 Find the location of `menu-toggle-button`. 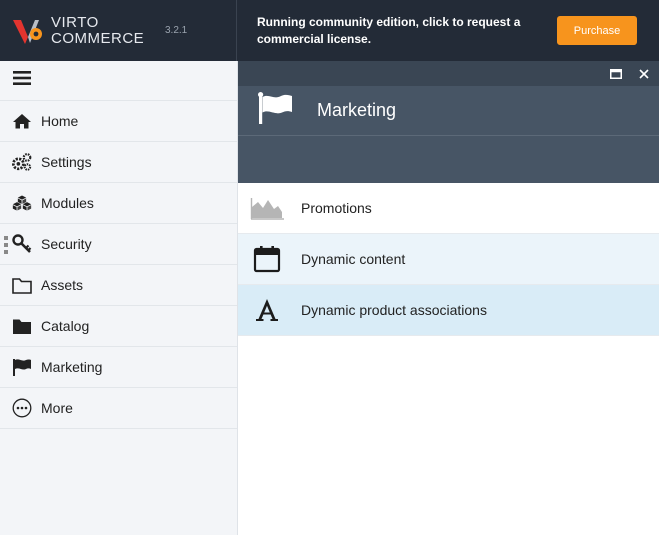

menu-toggle-button is located at coordinates (118, 81).